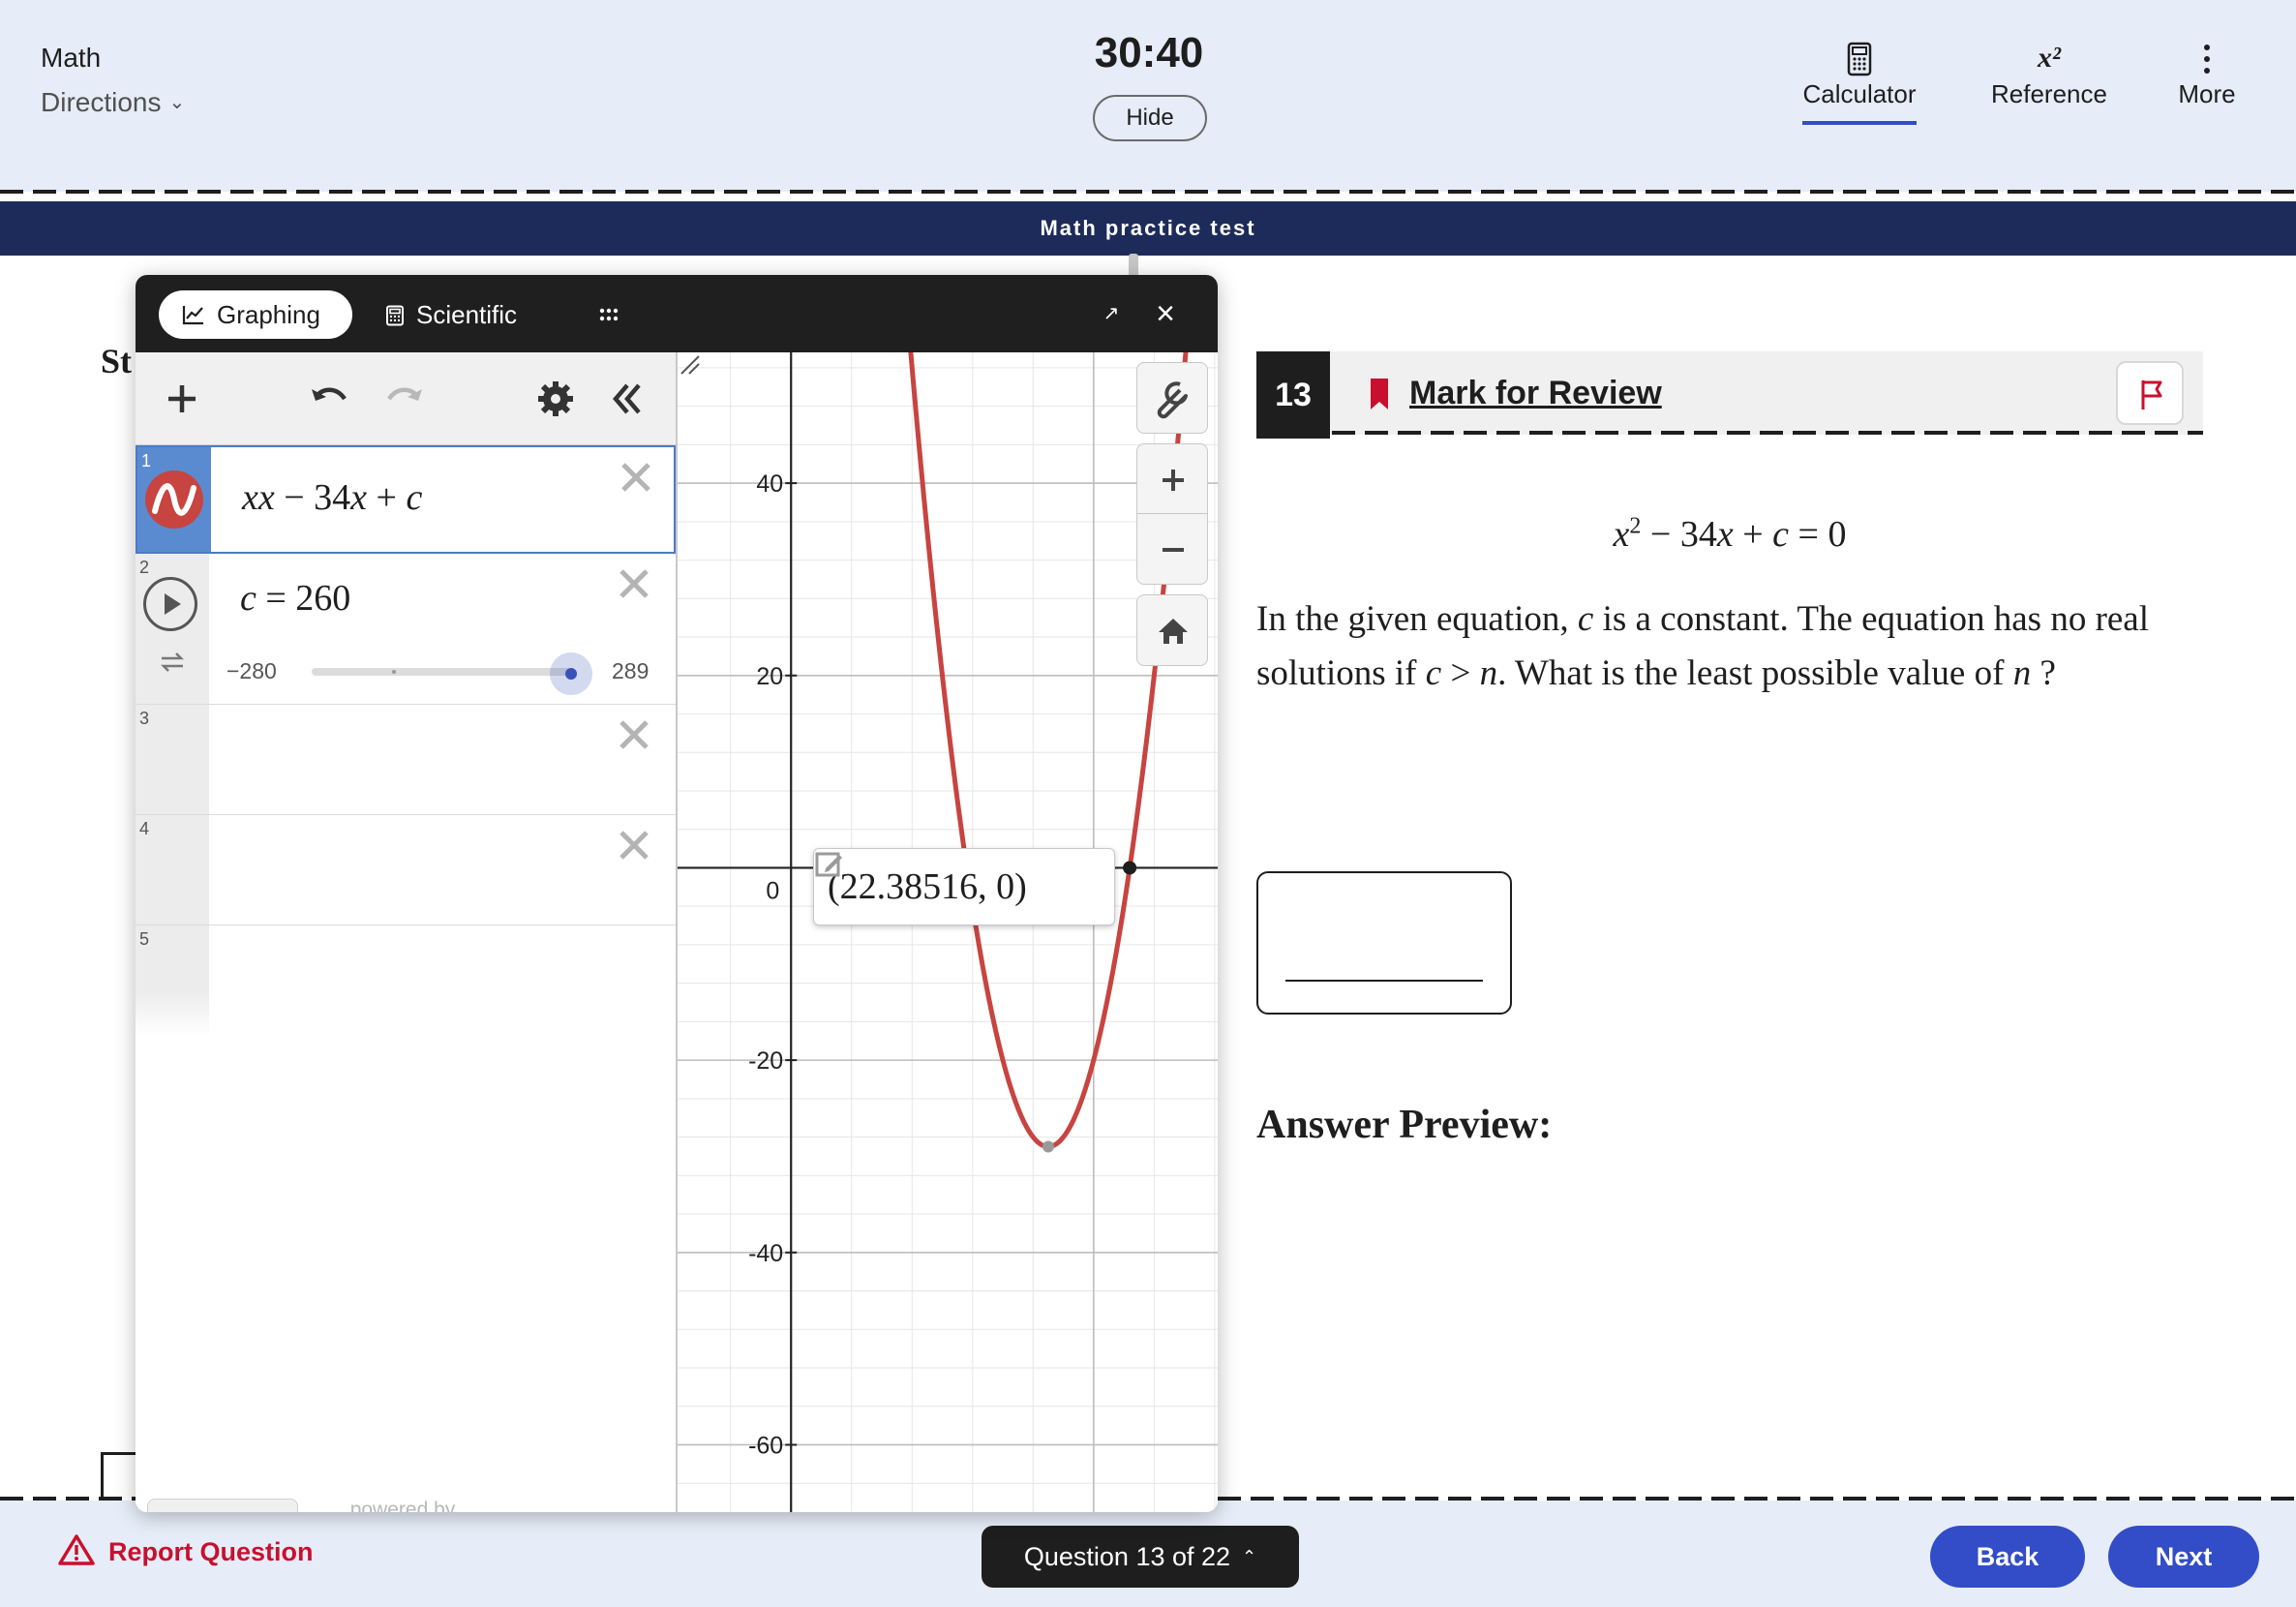  Describe the element at coordinates (1112, 313) in the screenshot. I see `expand-icon: ↗` at that location.